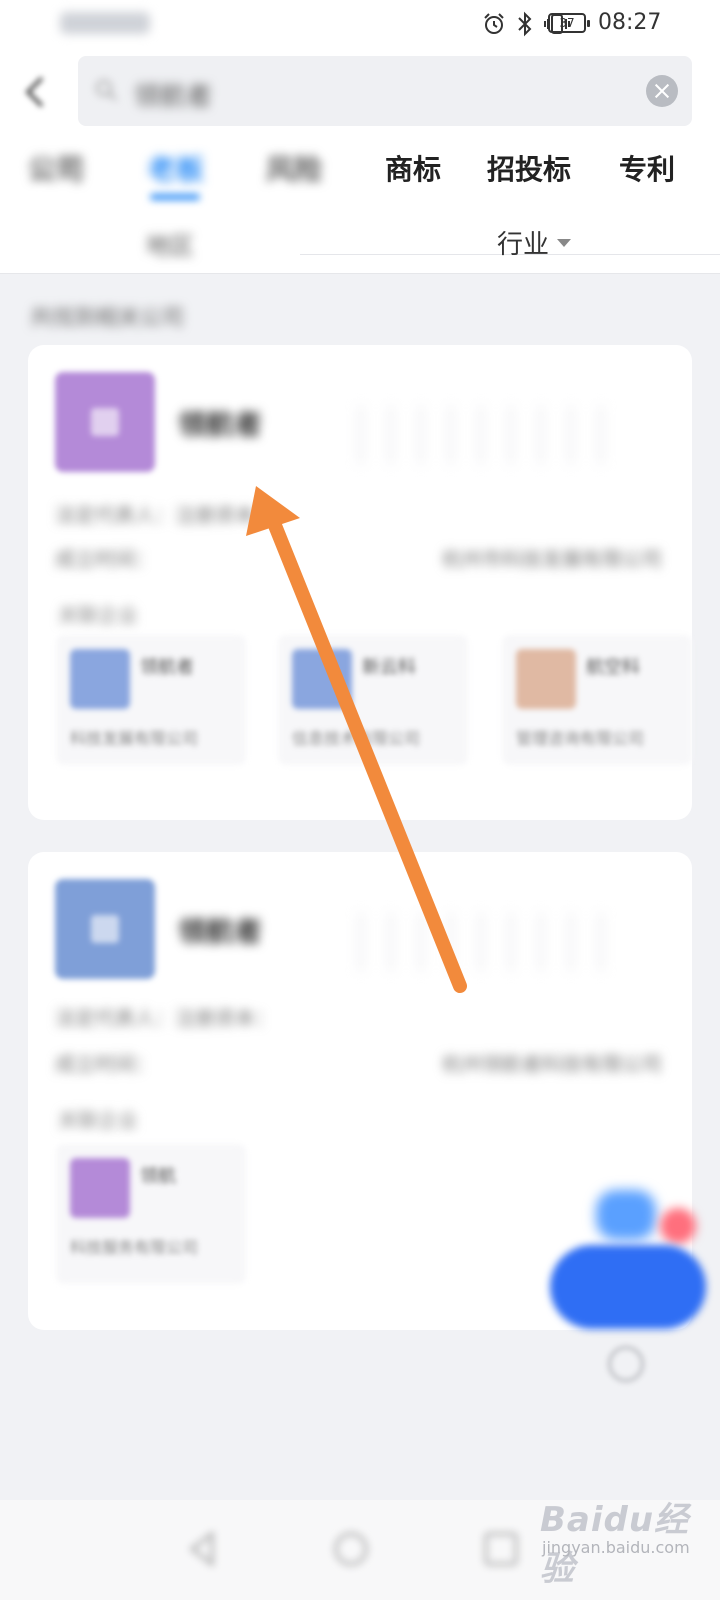 The width and height of the screenshot is (720, 1600). I want to click on clear-search-button, so click(662, 91).